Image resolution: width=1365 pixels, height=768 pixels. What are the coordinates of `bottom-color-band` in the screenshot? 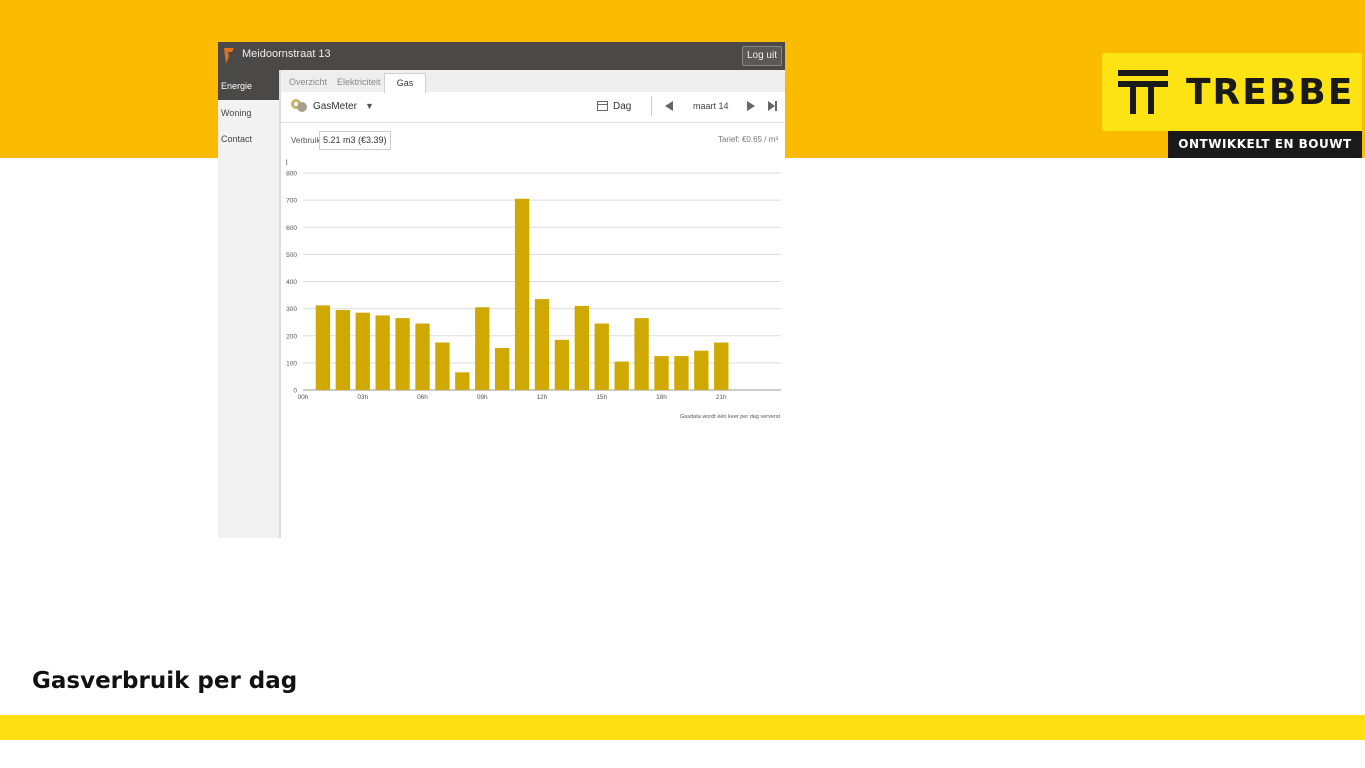 It's located at (682, 727).